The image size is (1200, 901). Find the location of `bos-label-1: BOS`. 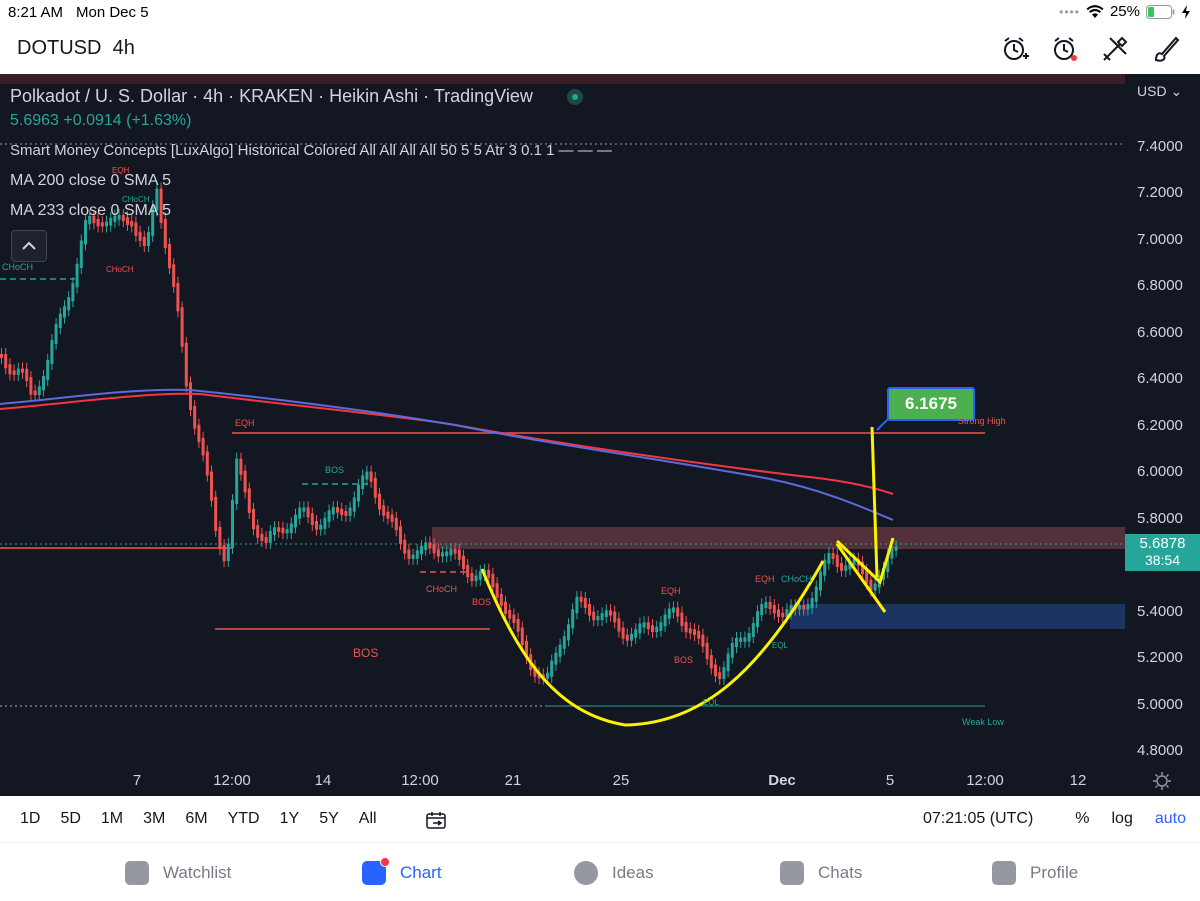

bos-label-1: BOS is located at coordinates (335, 470).